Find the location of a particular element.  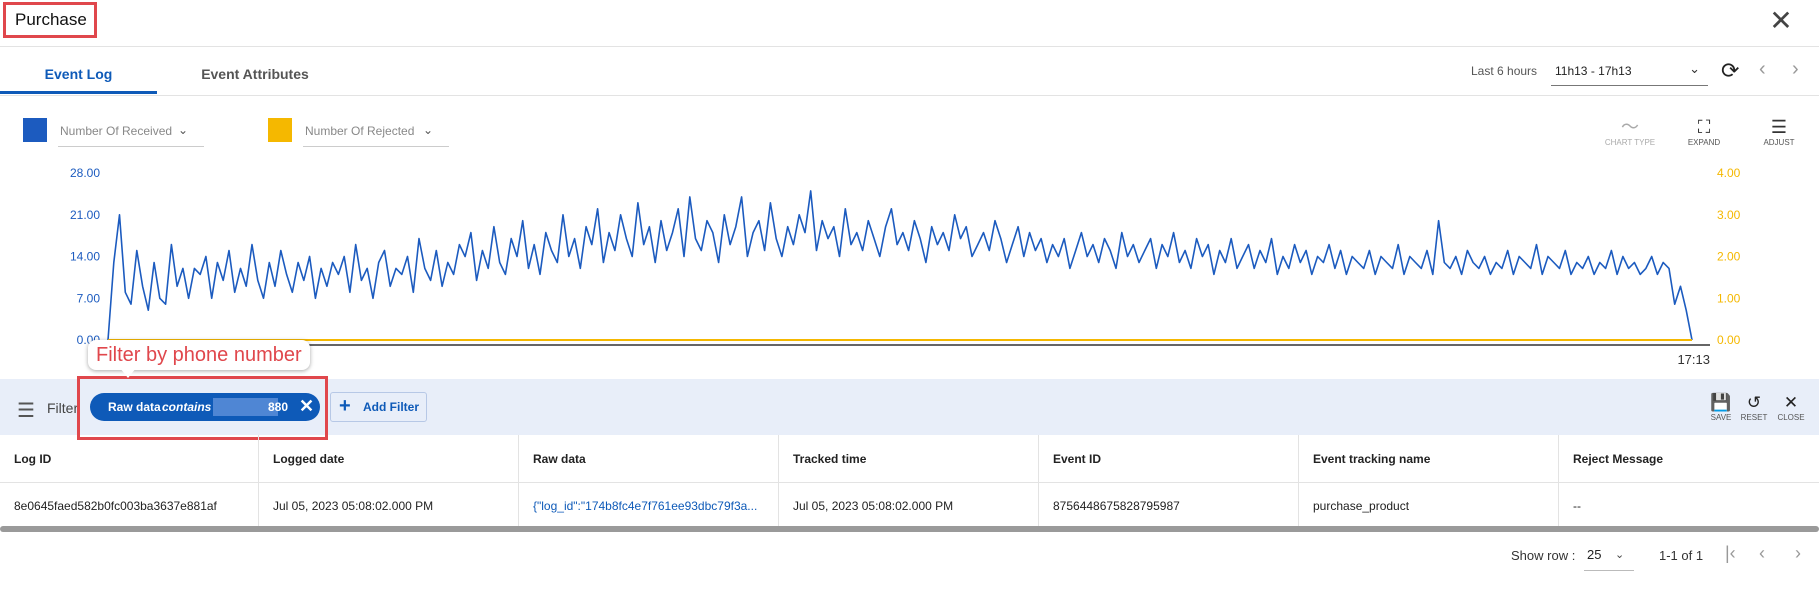

left-tick-label: 7.00 is located at coordinates (89, 298).